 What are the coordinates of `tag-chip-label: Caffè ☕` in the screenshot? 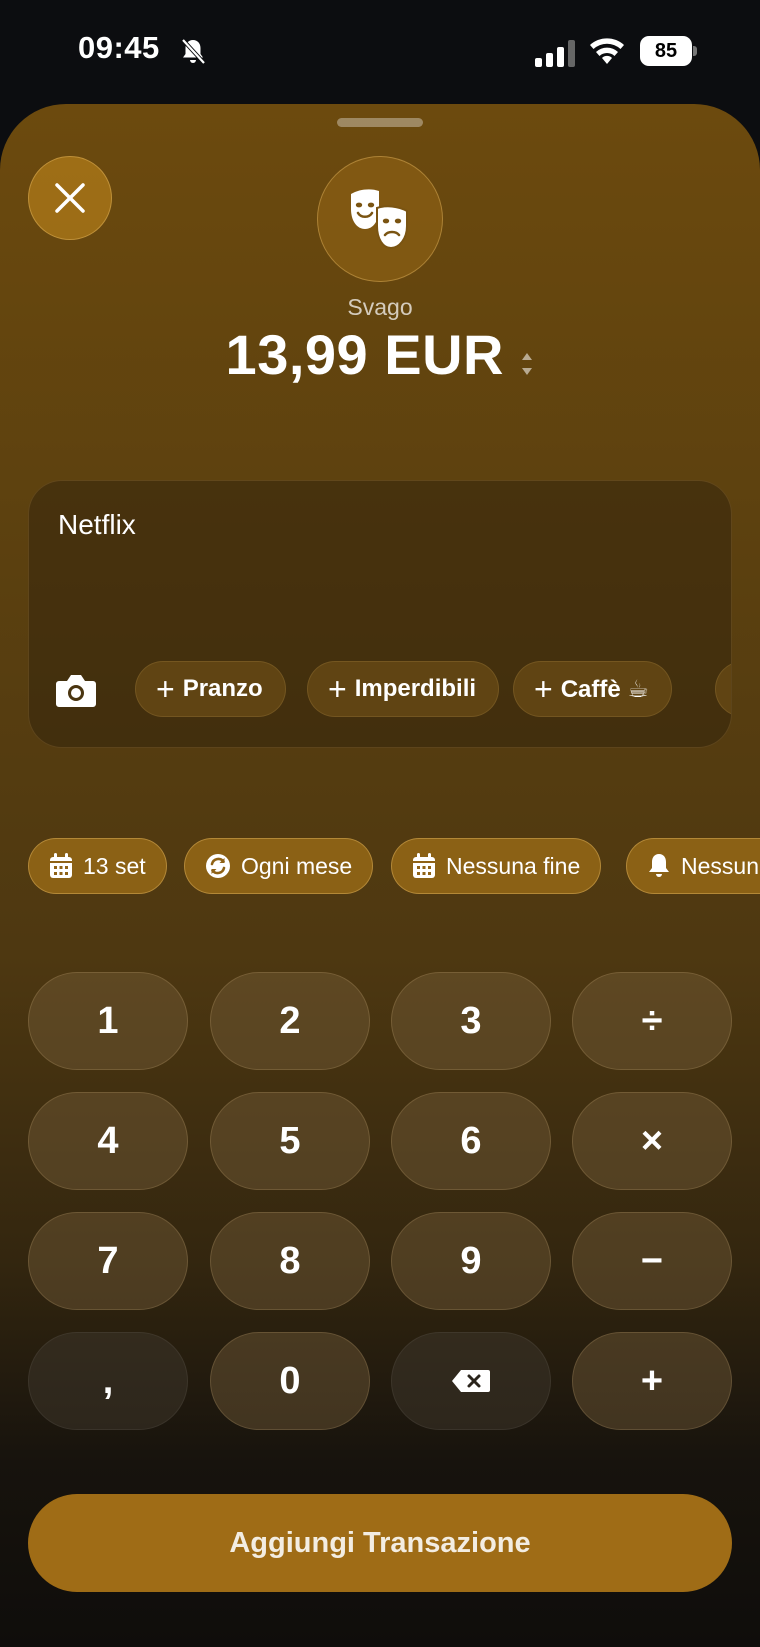 It's located at (604, 689).